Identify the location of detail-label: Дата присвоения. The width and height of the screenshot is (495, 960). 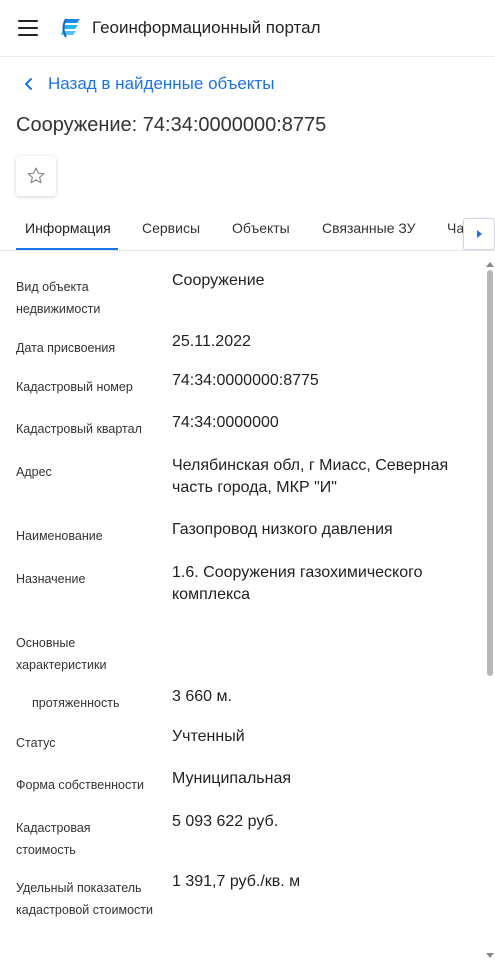
(66, 348).